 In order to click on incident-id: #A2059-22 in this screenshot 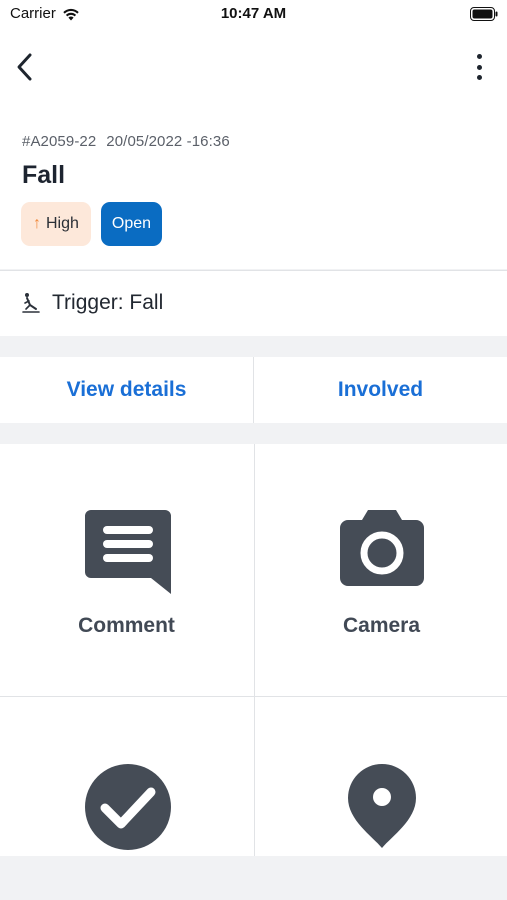, I will do `click(59, 141)`.